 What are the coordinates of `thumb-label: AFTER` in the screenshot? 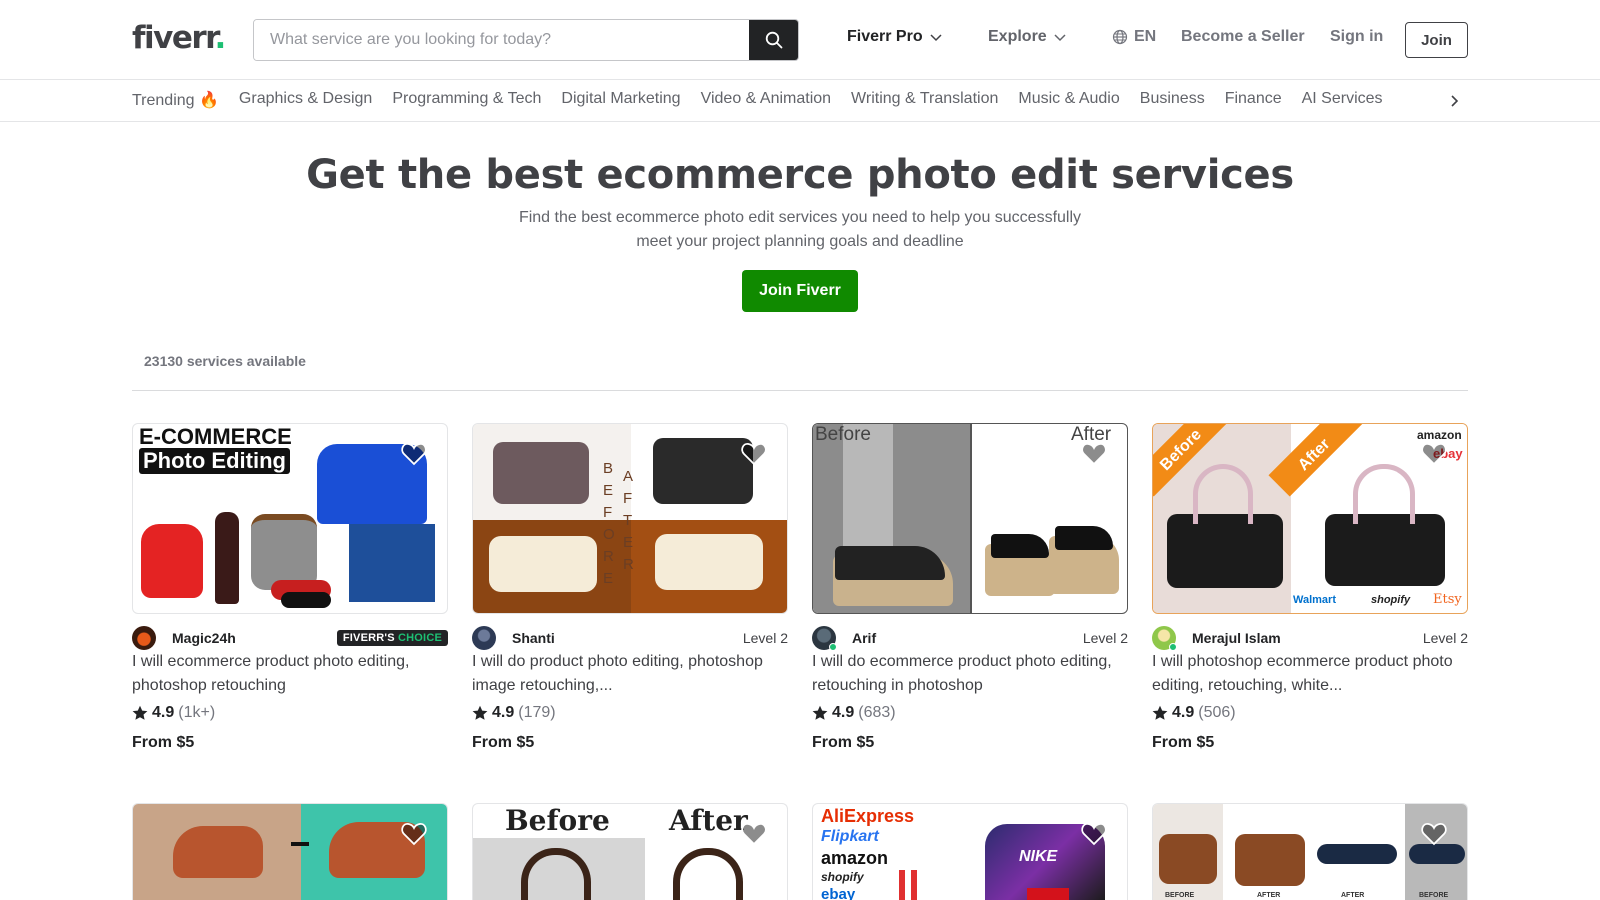 It's located at (1269, 895).